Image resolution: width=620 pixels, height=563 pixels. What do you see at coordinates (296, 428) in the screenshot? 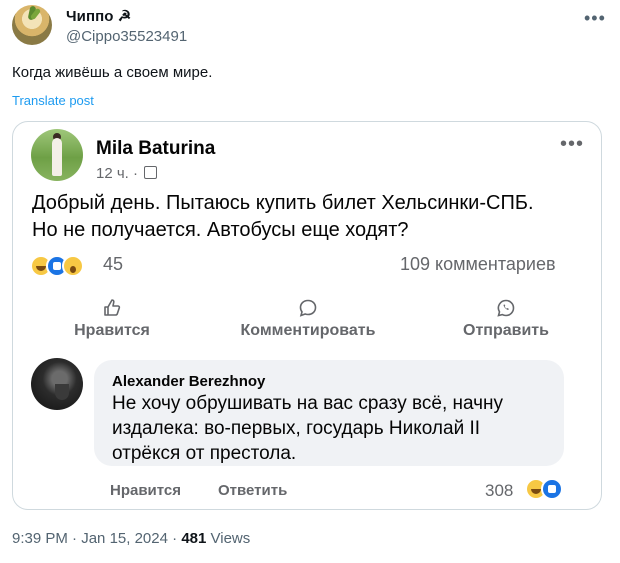
I see `comment-text-line: издалека: во-первых, государь Николай II` at bounding box center [296, 428].